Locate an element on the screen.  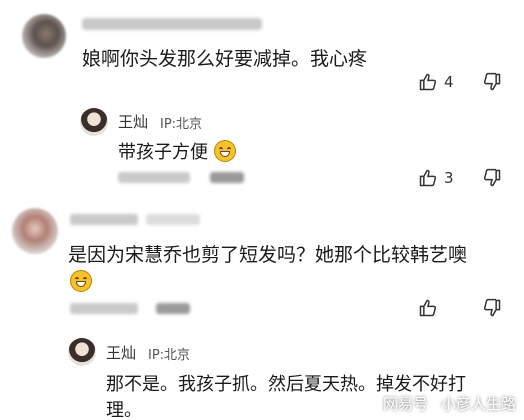
meta-blurred is located at coordinates (173, 219).